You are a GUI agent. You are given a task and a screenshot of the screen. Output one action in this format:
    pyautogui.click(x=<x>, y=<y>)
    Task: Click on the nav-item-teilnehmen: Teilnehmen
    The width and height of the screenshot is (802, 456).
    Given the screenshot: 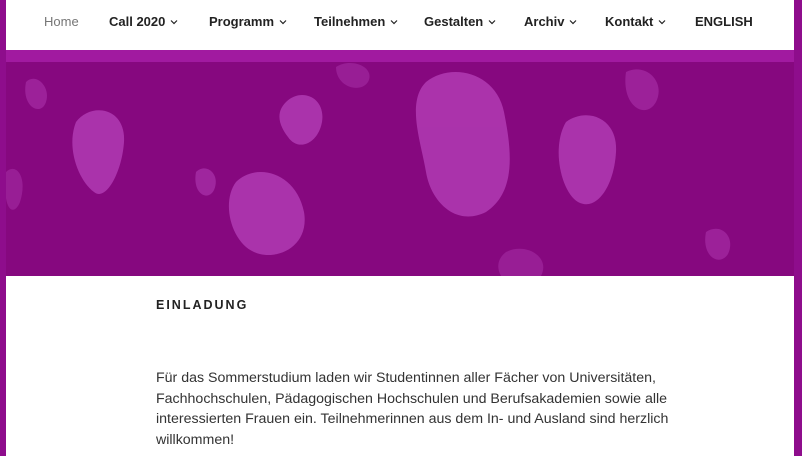 What is the action you would take?
    pyautogui.click(x=356, y=21)
    